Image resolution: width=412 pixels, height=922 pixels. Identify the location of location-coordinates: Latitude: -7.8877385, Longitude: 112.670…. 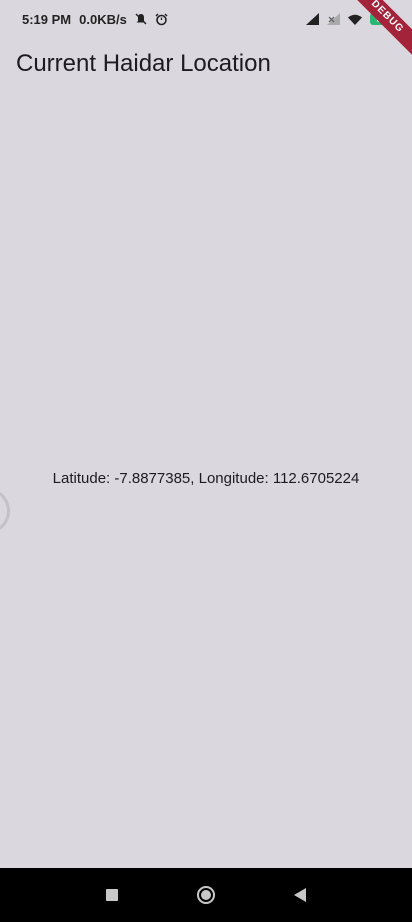
(206, 478).